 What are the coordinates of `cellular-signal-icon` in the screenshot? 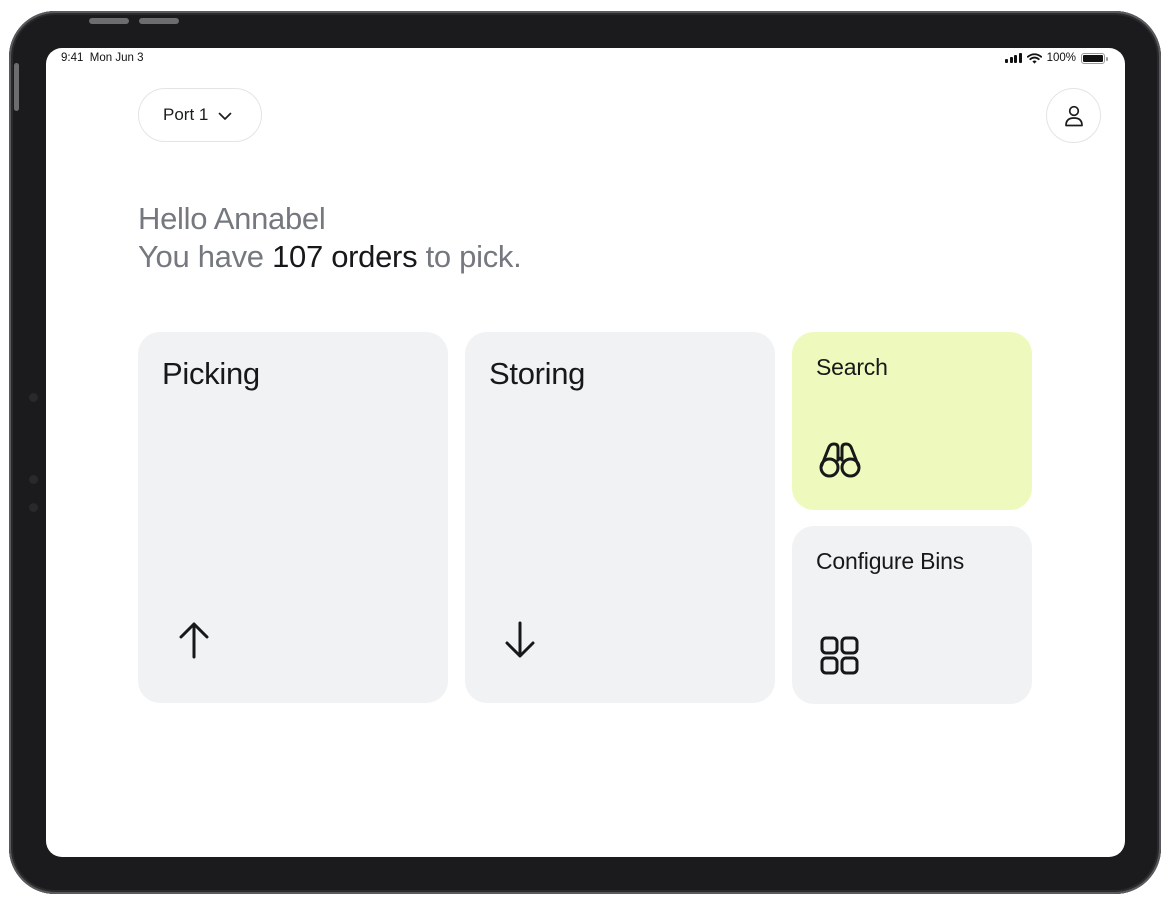 It's located at (1013, 58).